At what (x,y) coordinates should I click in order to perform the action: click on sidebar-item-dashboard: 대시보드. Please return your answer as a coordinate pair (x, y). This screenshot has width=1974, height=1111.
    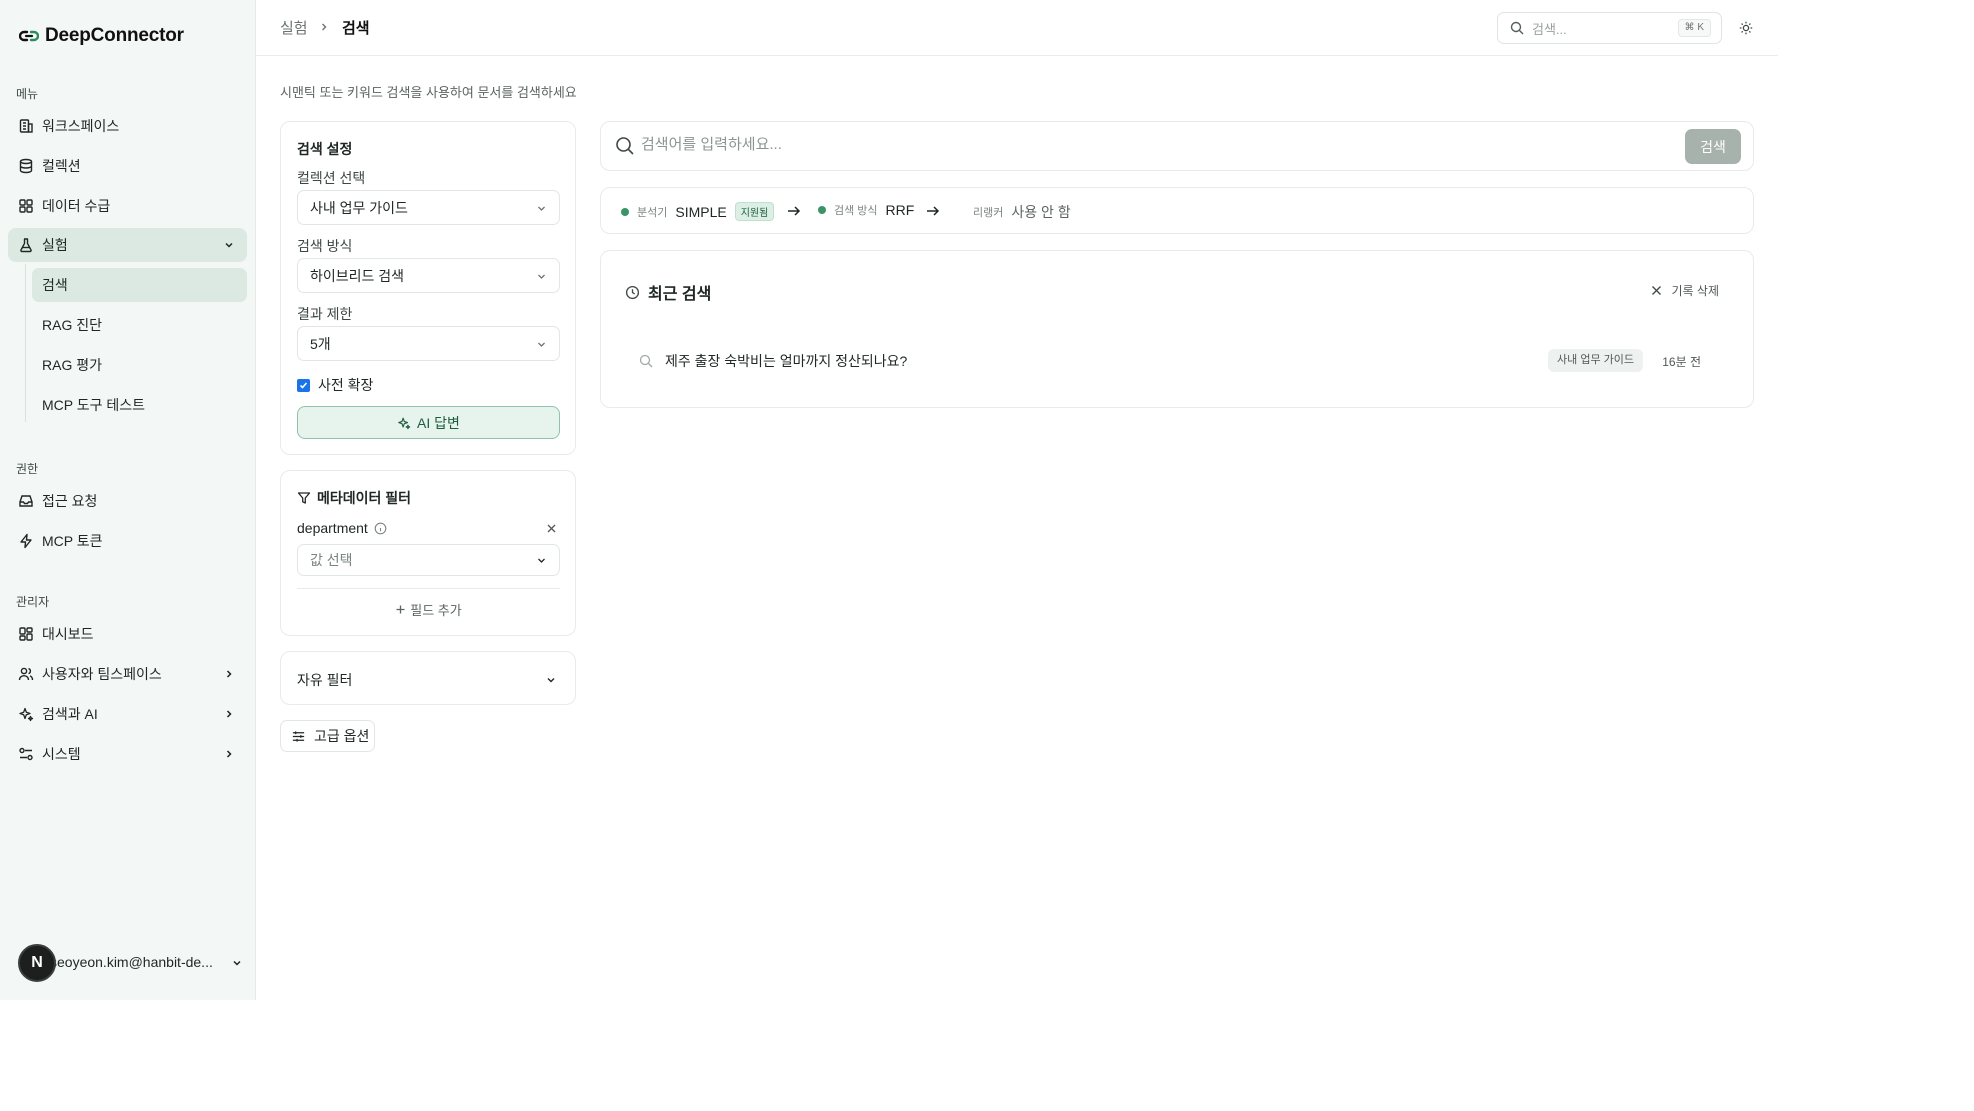
    Looking at the image, I should click on (127, 634).